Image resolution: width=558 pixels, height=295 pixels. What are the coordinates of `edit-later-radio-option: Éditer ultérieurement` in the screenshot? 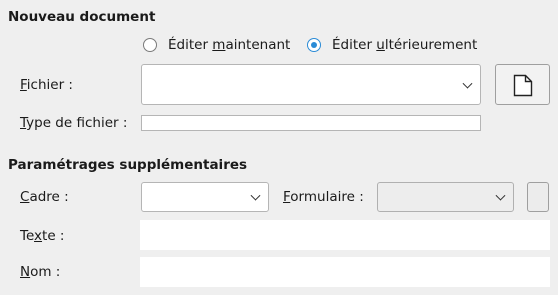 It's located at (399, 46).